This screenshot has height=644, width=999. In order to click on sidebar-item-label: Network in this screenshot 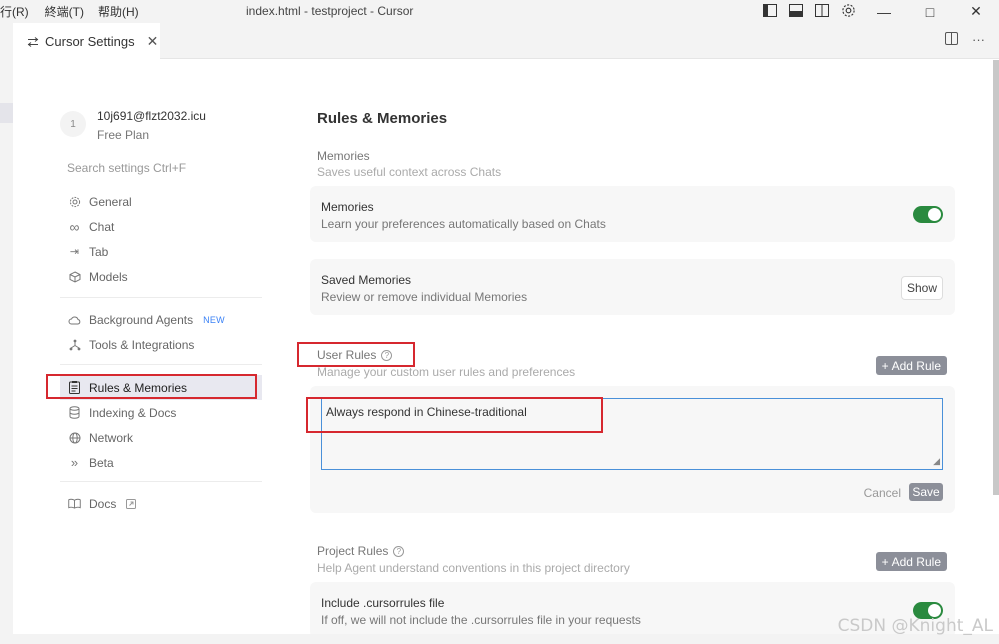, I will do `click(111, 437)`.